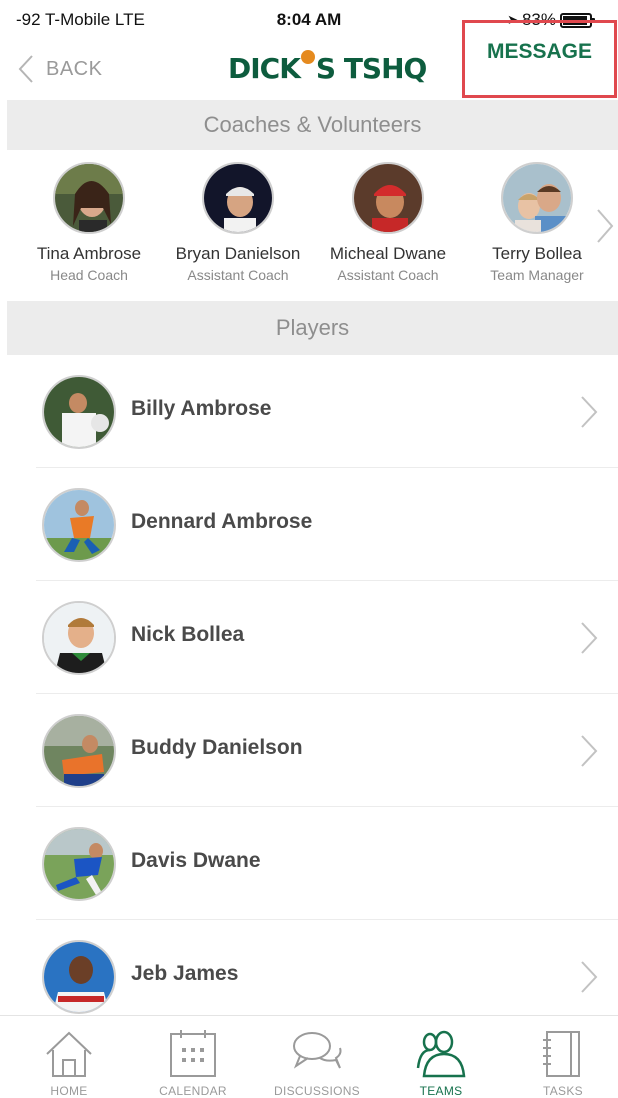 This screenshot has width=618, height=1098. Describe the element at coordinates (25, 69) in the screenshot. I see `chevron-left-icon` at that location.